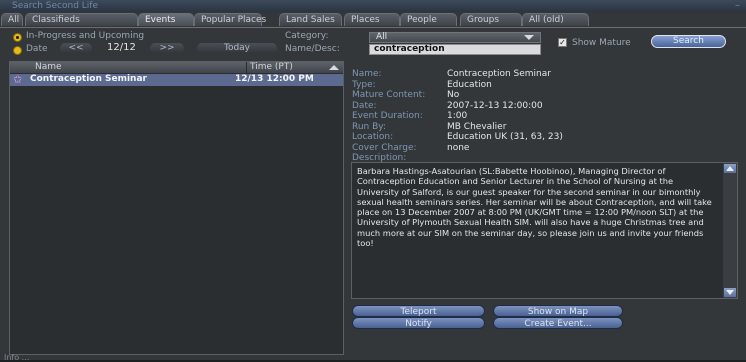 The width and height of the screenshot is (746, 362). What do you see at coordinates (562, 42) in the screenshot?
I see `show-mature-checkbox: ✓` at bounding box center [562, 42].